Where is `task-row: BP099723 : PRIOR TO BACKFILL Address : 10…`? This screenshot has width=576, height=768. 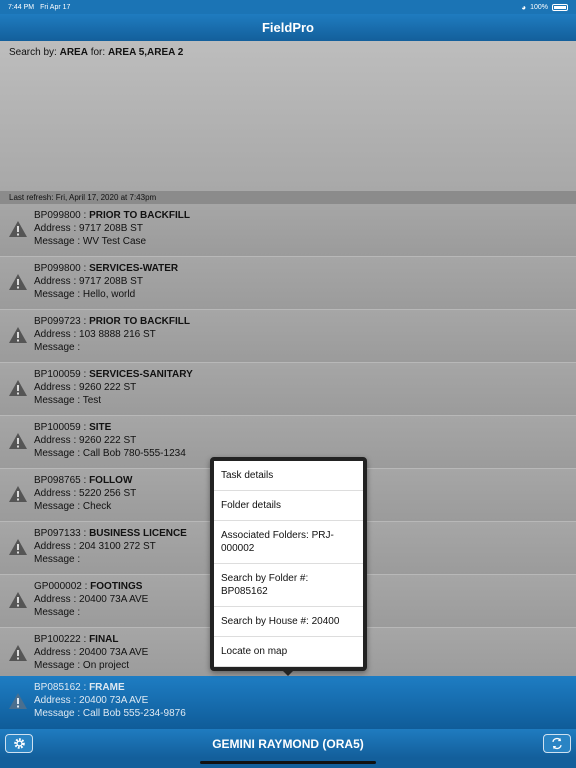
task-row: BP099723 : PRIOR TO BACKFILL Address : 10… is located at coordinates (288, 336).